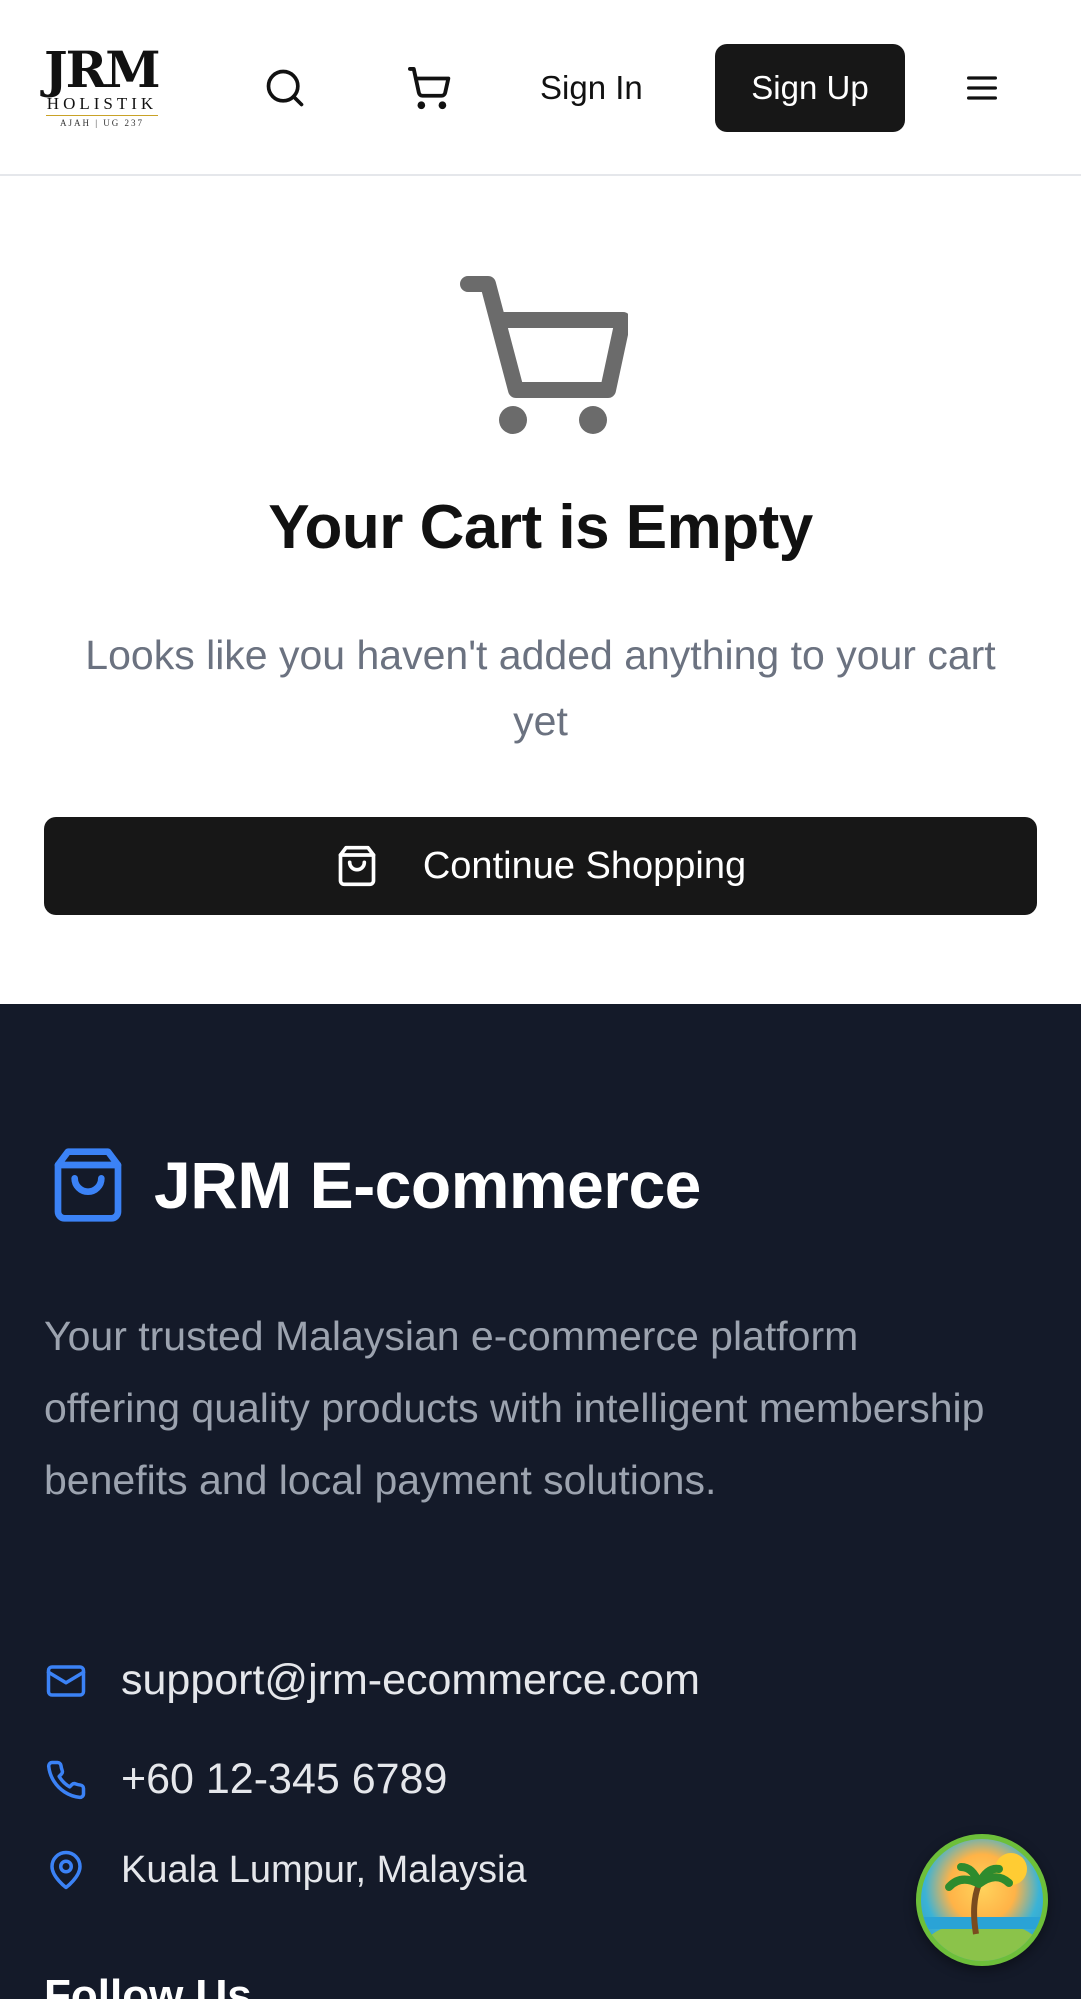 Image resolution: width=1081 pixels, height=1999 pixels. I want to click on jrm-holistik-logo: JRM HOLISTIK AJAH | UG 237, so click(102, 86).